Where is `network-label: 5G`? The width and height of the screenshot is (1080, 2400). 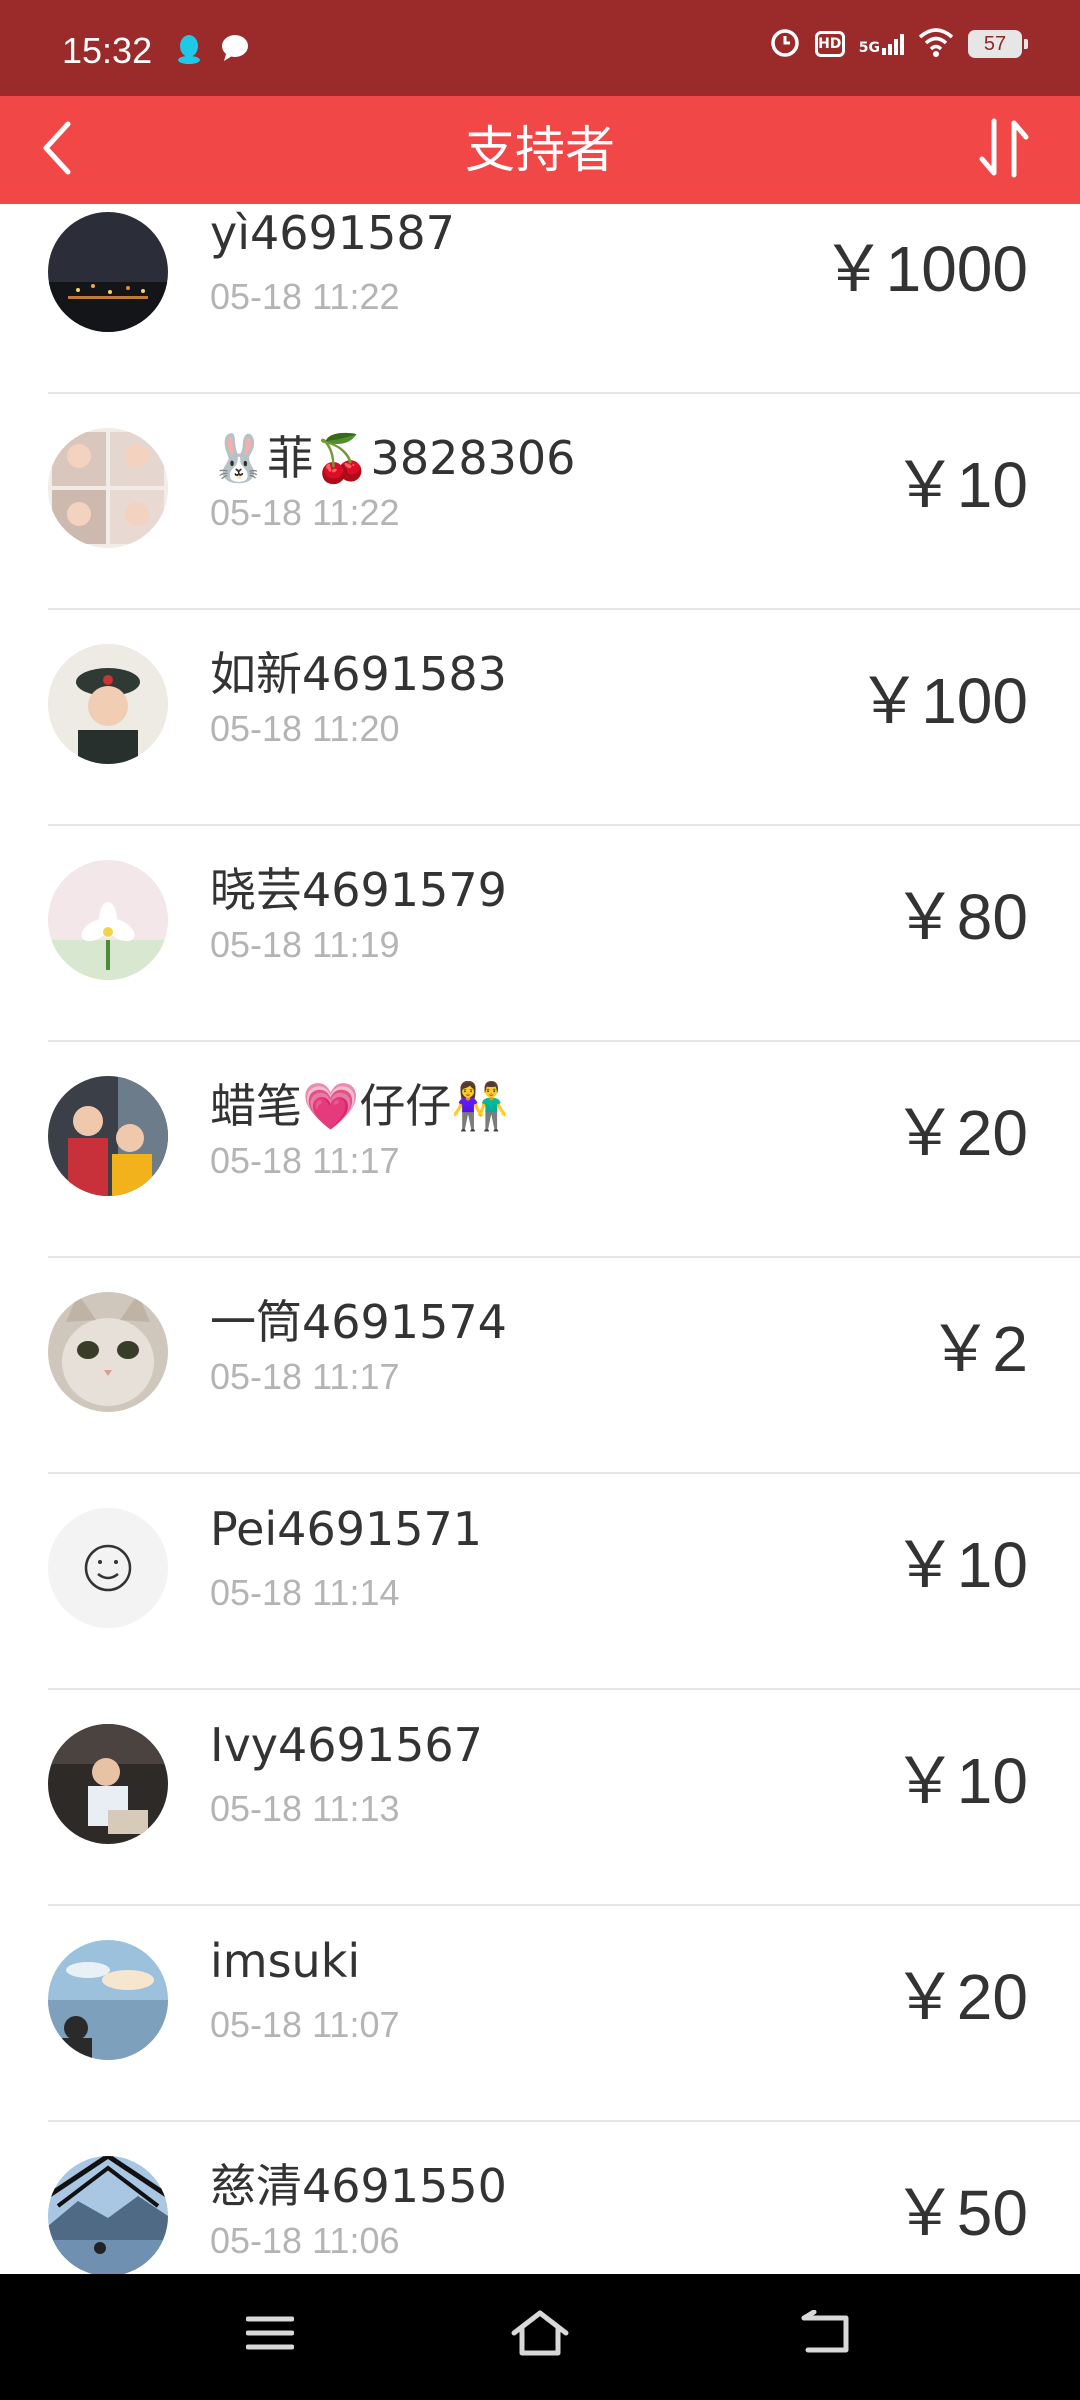 network-label: 5G is located at coordinates (869, 48).